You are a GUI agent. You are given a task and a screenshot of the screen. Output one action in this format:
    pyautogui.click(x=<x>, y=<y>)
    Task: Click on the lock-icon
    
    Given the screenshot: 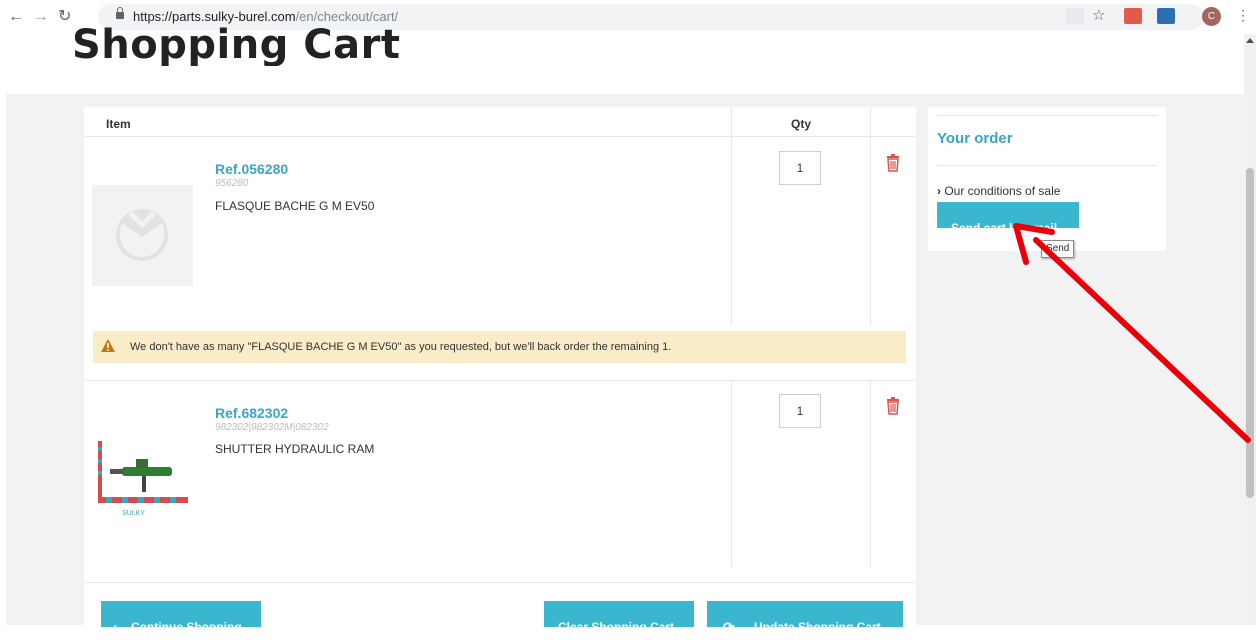 What is the action you would take?
    pyautogui.click(x=120, y=13)
    